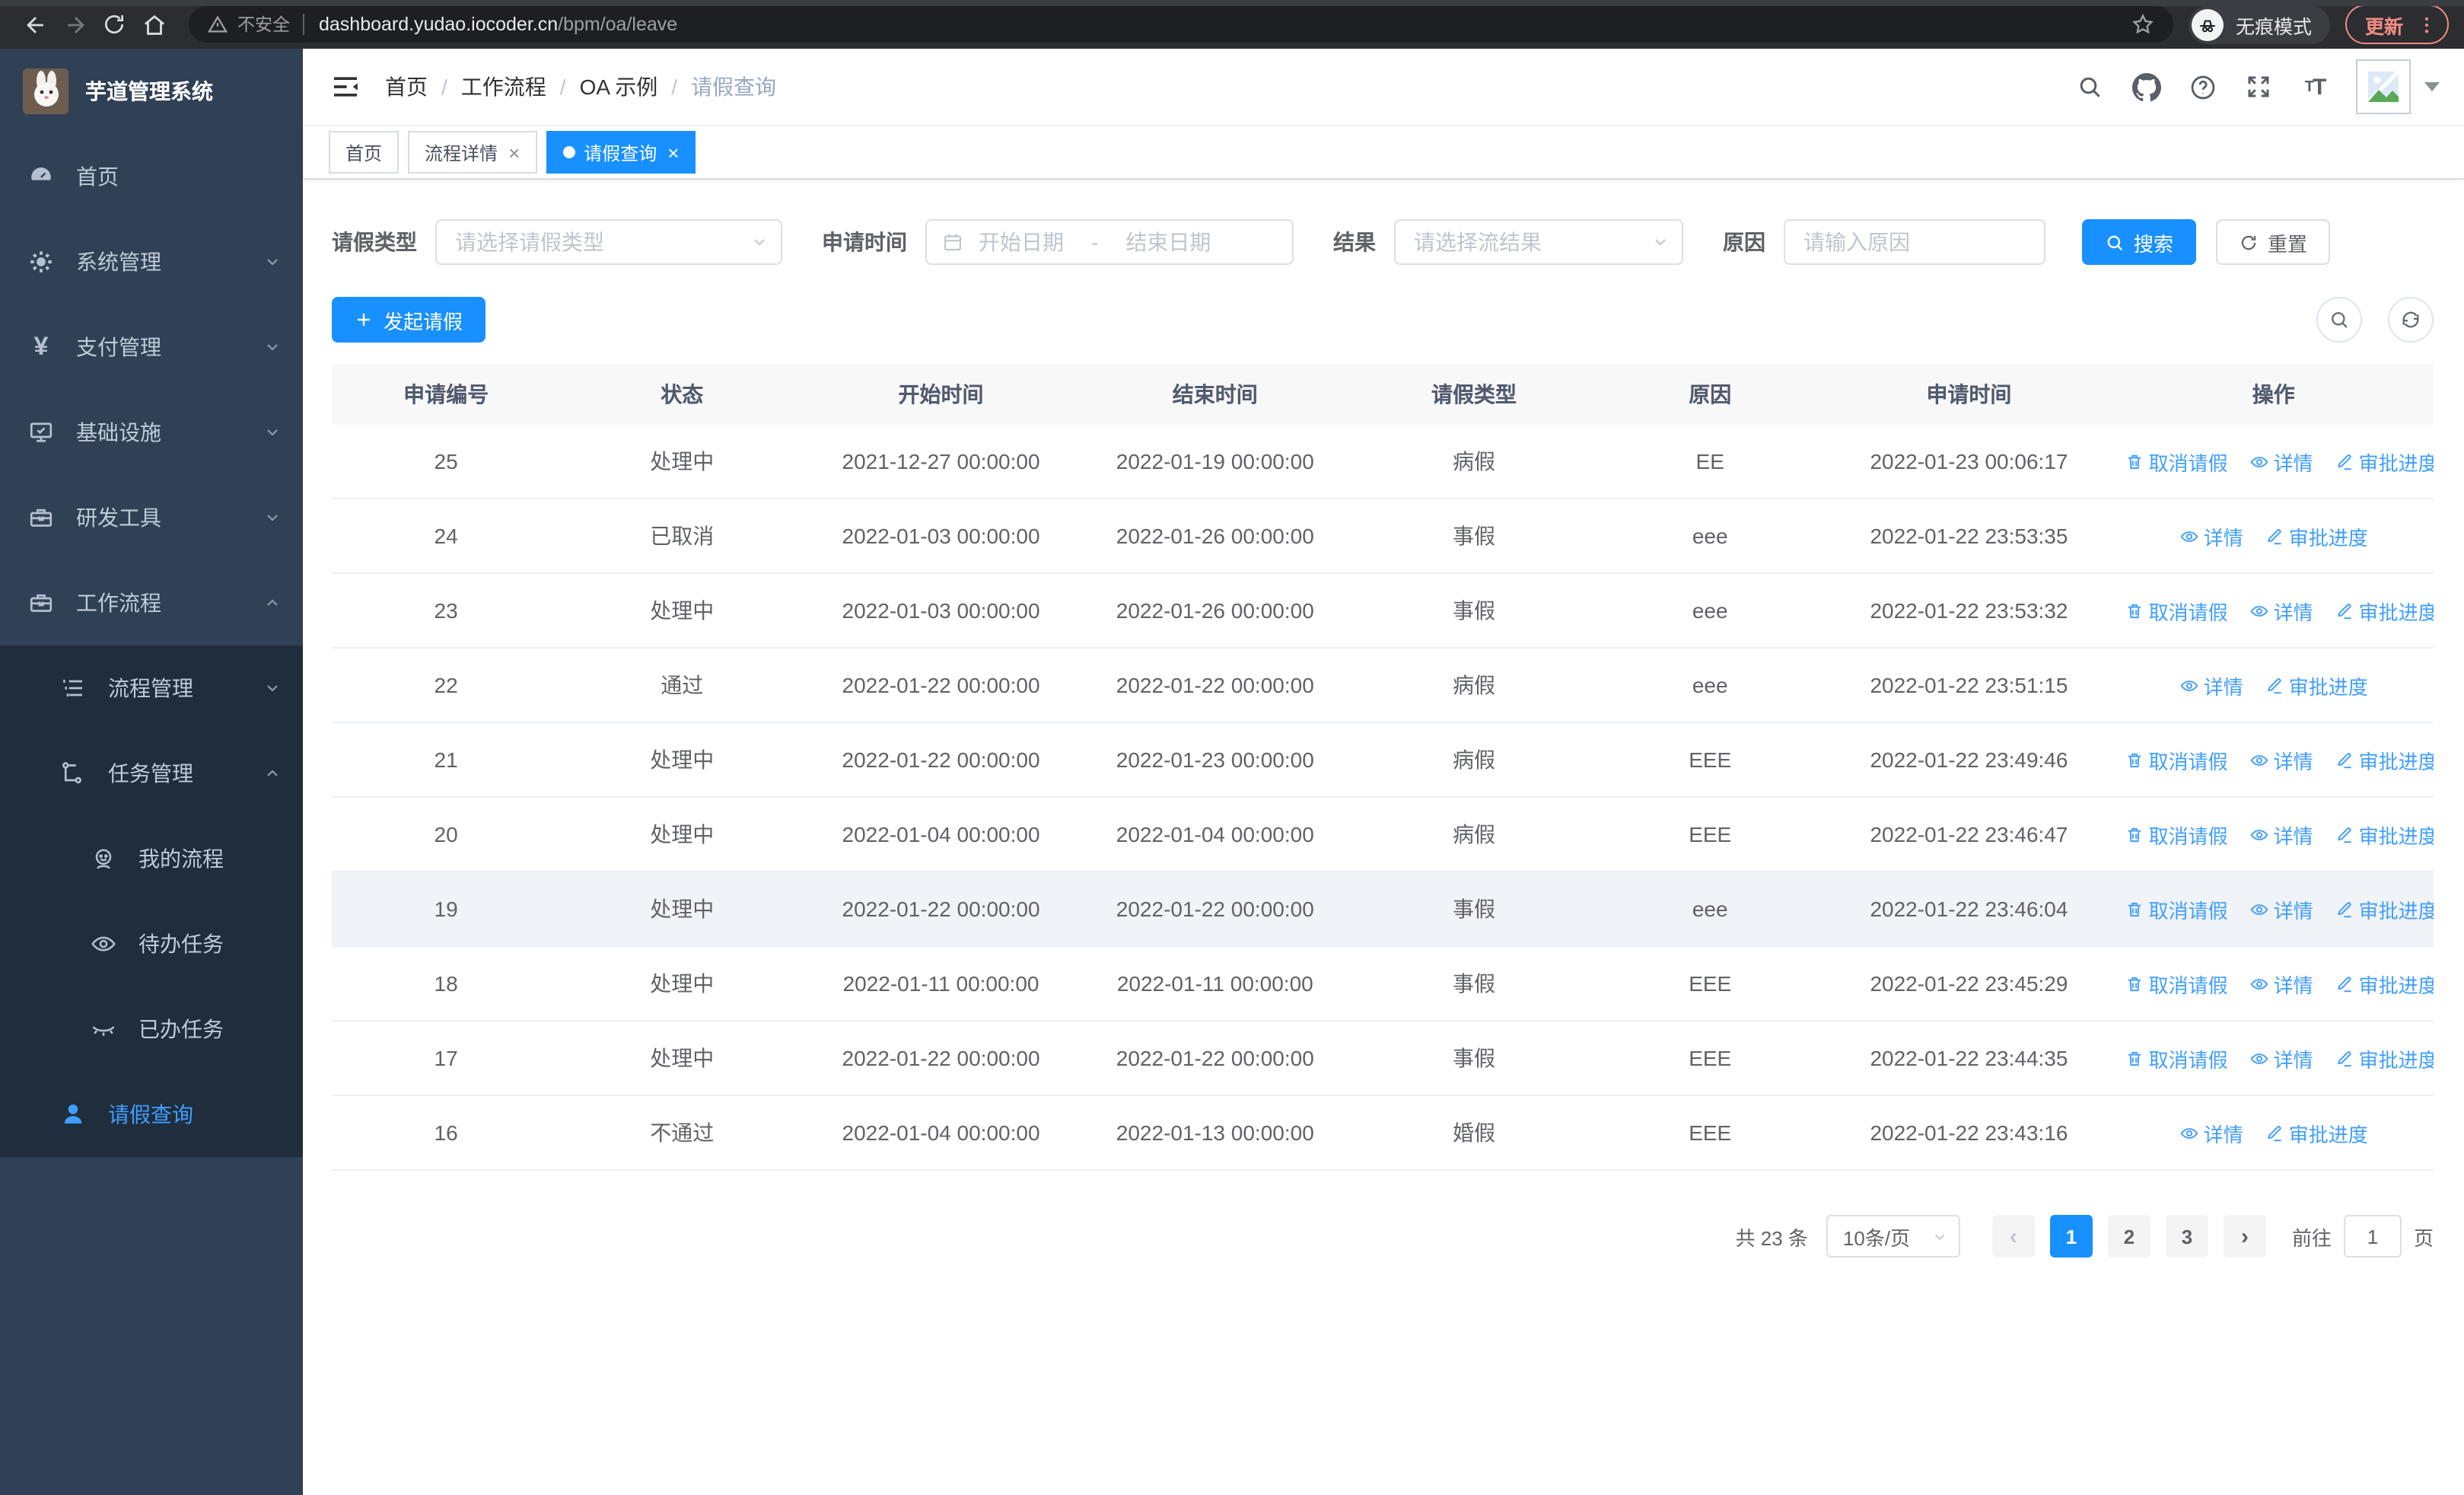 The width and height of the screenshot is (2464, 1495). What do you see at coordinates (2013, 1237) in the screenshot?
I see `prev-page-button: ‹` at bounding box center [2013, 1237].